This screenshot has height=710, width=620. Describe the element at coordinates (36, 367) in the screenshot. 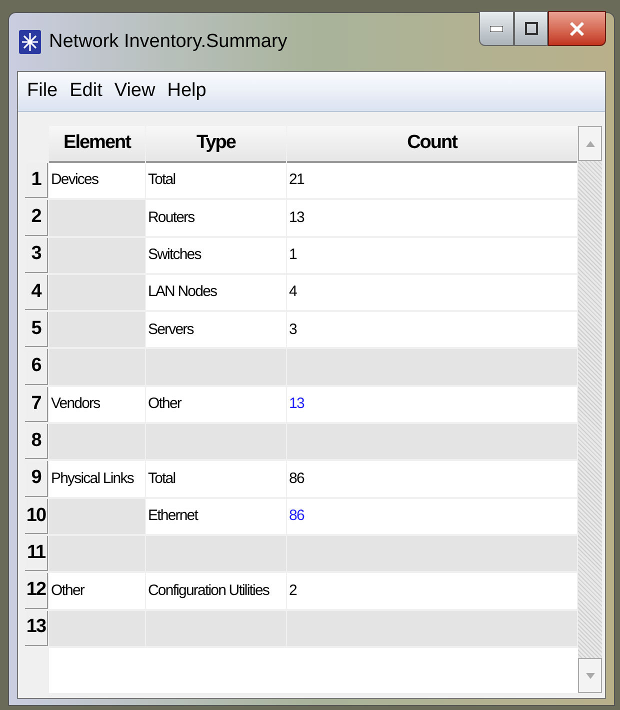

I see `row-number: 6` at that location.